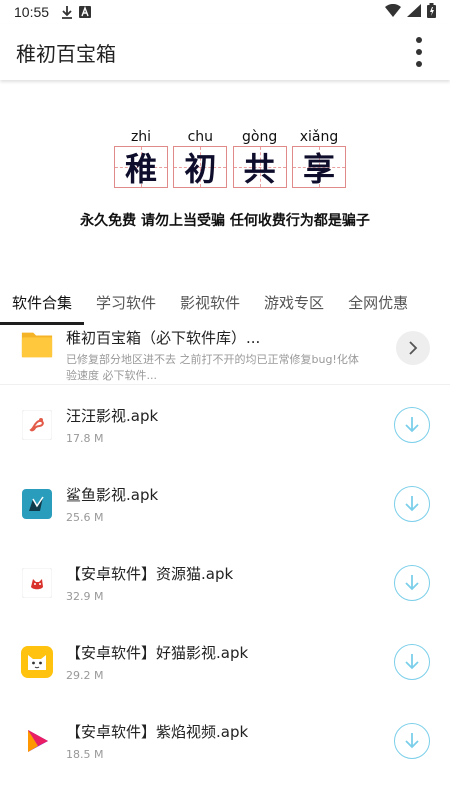  What do you see at coordinates (37, 741) in the screenshot?
I see `ziyan-app-icon` at bounding box center [37, 741].